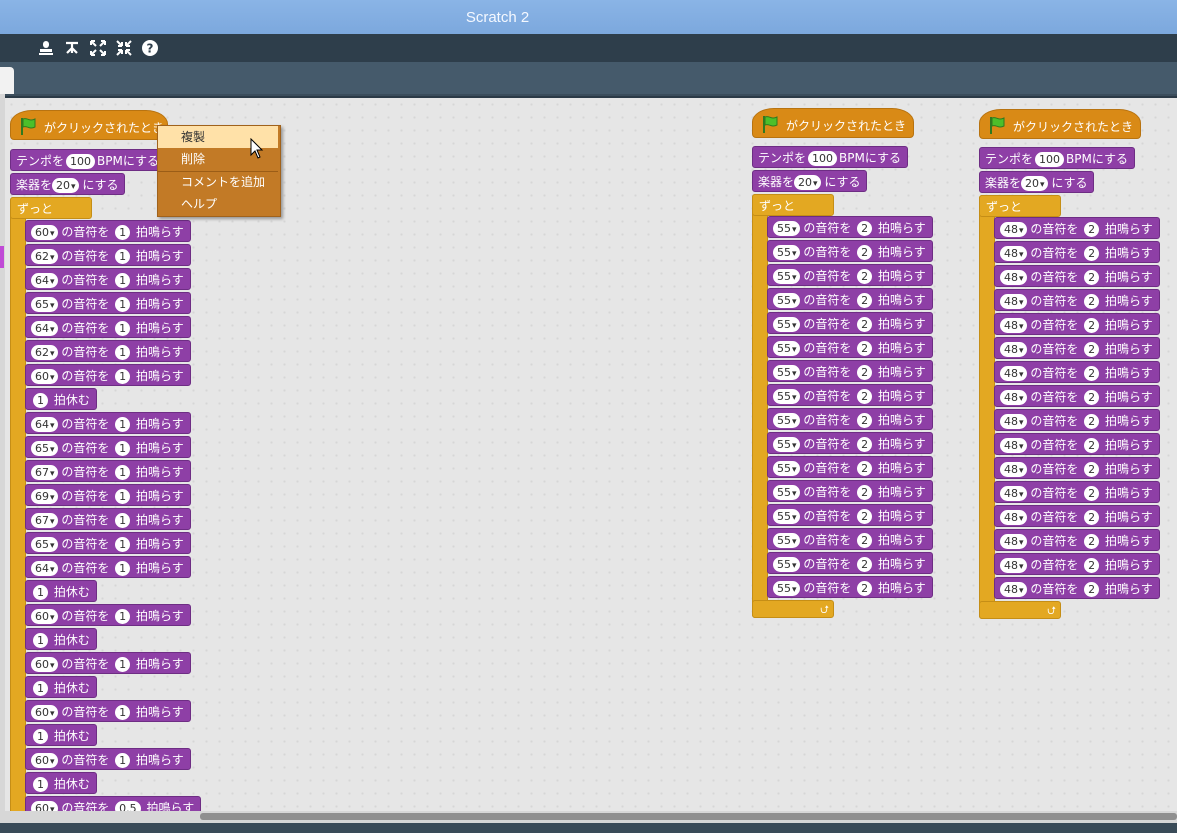 This screenshot has height=833, width=1177. Describe the element at coordinates (128, 806) in the screenshot. I see `beats-value: 0.5` at that location.